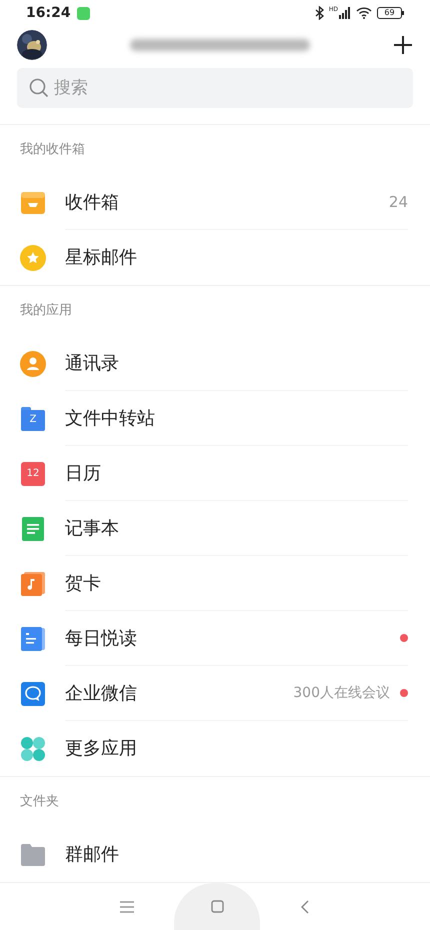  Describe the element at coordinates (398, 202) in the screenshot. I see `item-count: 24` at that location.